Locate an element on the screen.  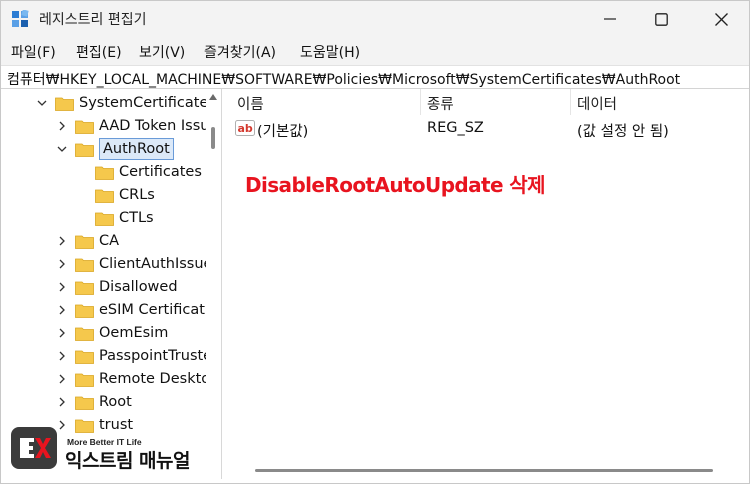
tree-item-label: SystemCertificates is located at coordinates (147, 103).